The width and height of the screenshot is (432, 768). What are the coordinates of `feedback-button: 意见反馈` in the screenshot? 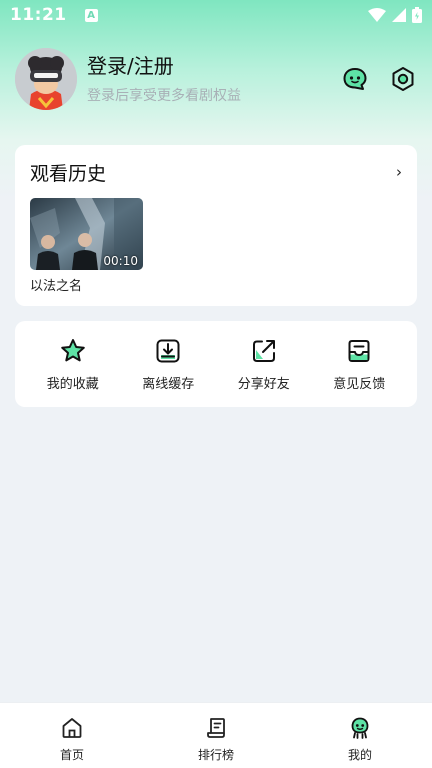 It's located at (359, 364).